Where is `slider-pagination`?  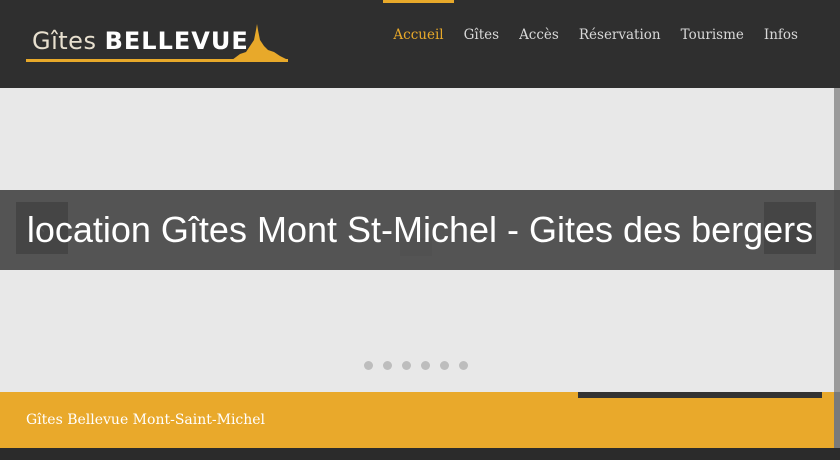
slider-pagination is located at coordinates (416, 365).